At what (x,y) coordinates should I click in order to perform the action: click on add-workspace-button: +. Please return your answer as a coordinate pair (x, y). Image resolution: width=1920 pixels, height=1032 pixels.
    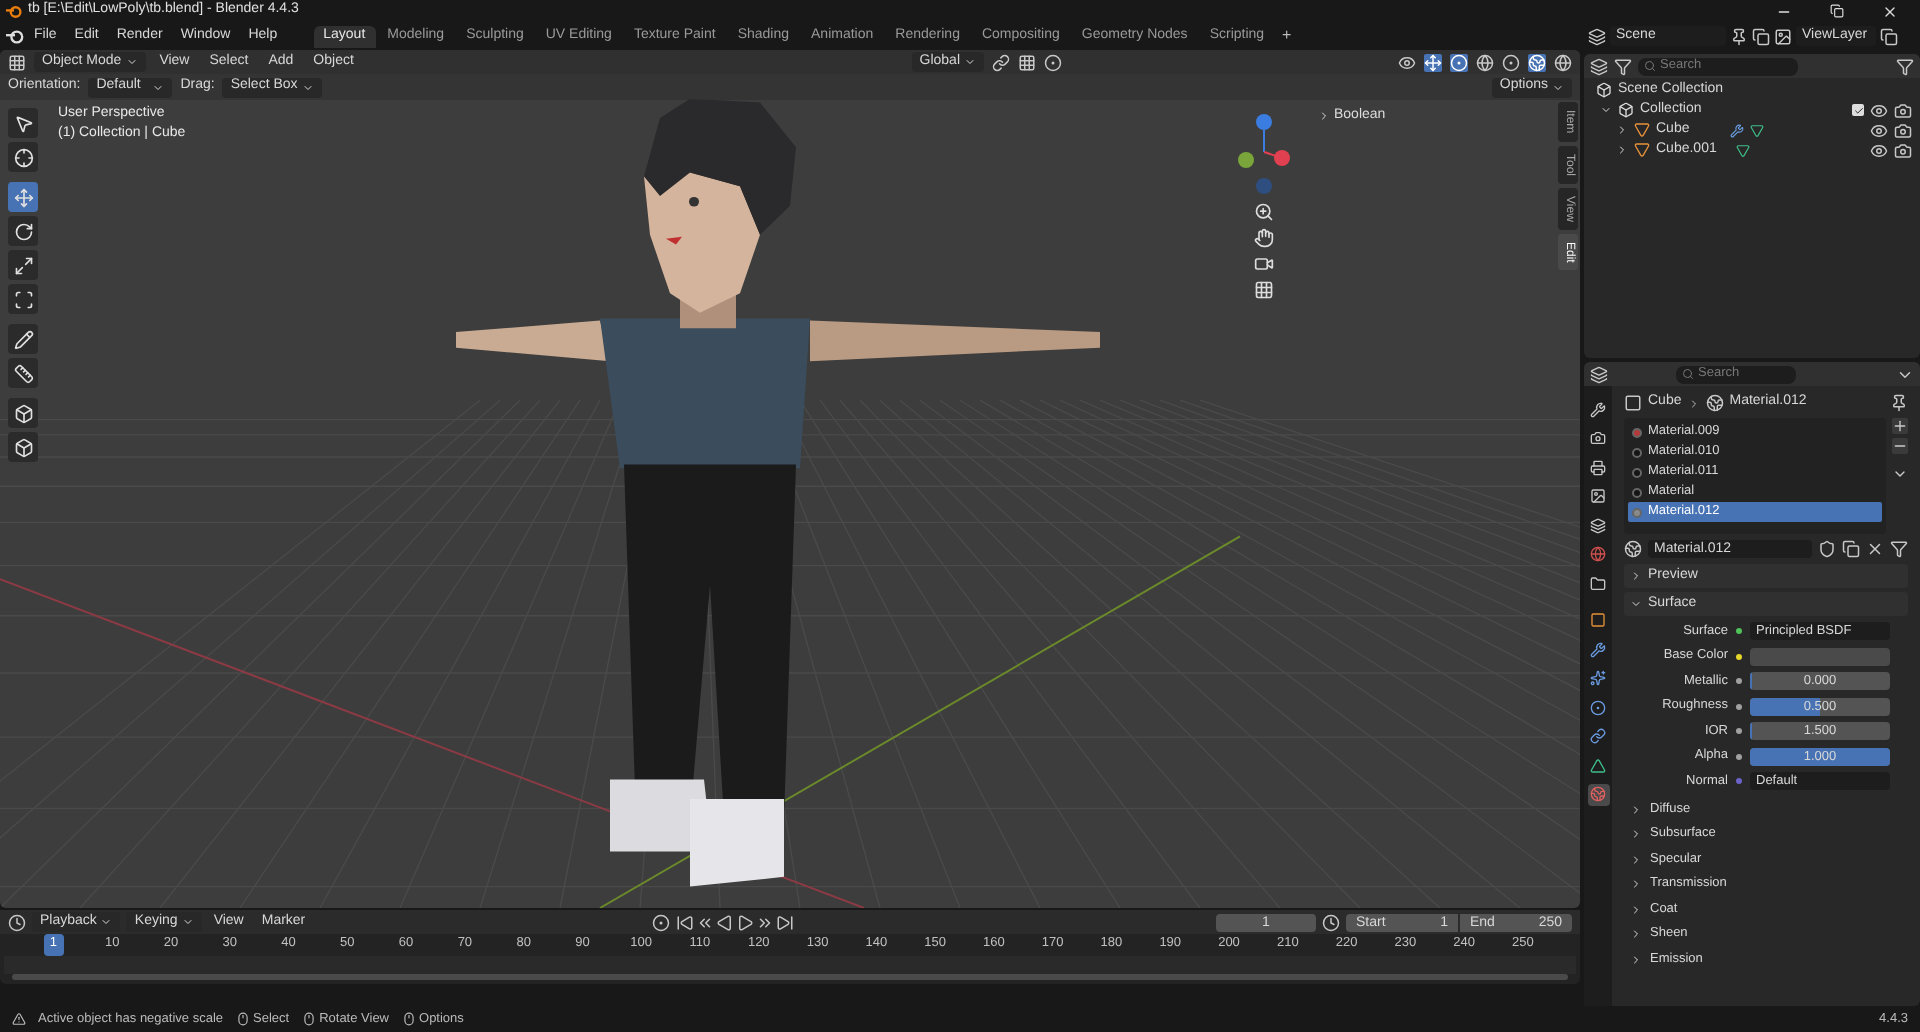
    Looking at the image, I should click on (1287, 36).